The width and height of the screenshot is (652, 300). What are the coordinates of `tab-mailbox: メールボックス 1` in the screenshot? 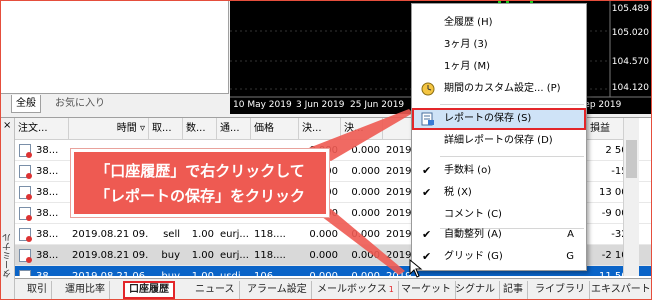 It's located at (356, 290).